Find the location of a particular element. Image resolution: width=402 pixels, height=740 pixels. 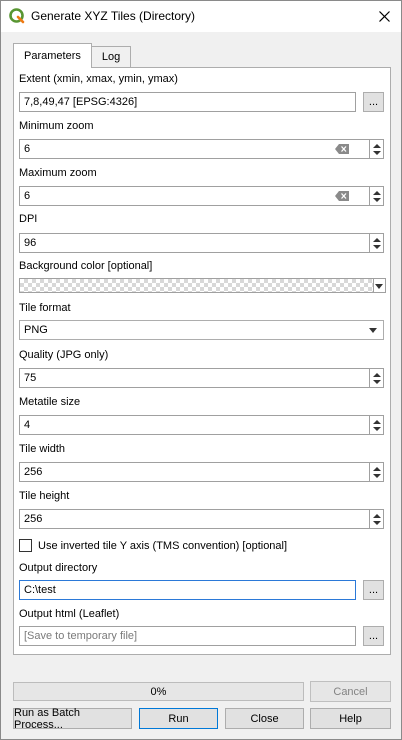

tile-width-label: Tile width is located at coordinates (42, 449).